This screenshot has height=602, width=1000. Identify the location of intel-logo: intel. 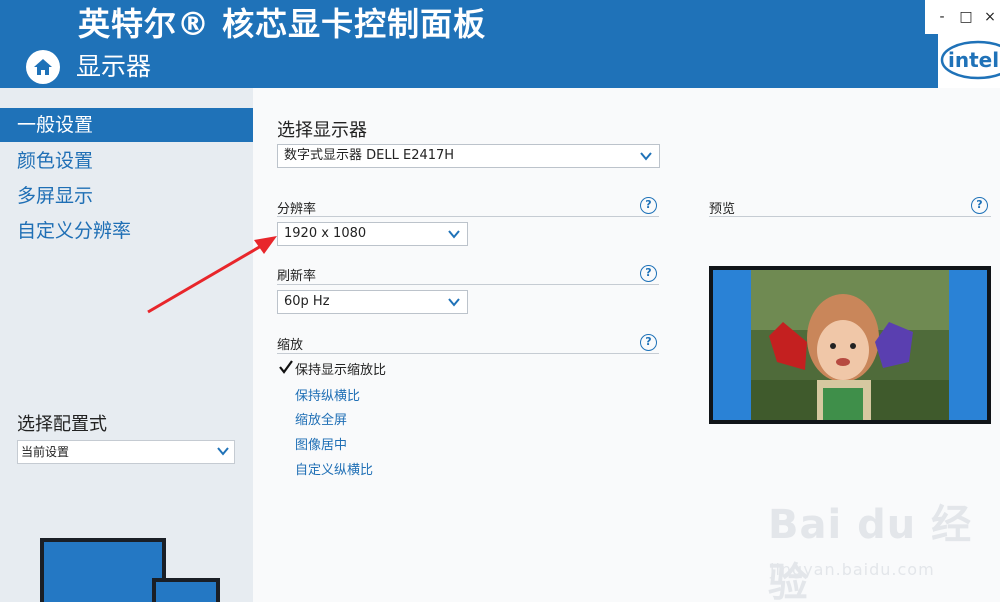
(969, 61).